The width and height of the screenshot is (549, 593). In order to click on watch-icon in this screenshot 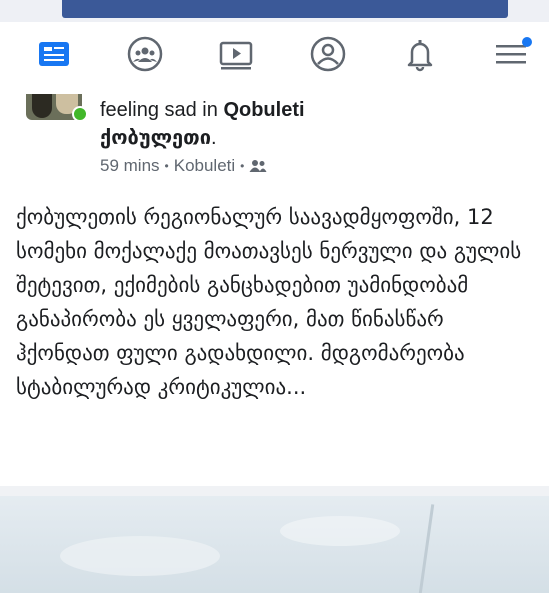, I will do `click(236, 54)`.